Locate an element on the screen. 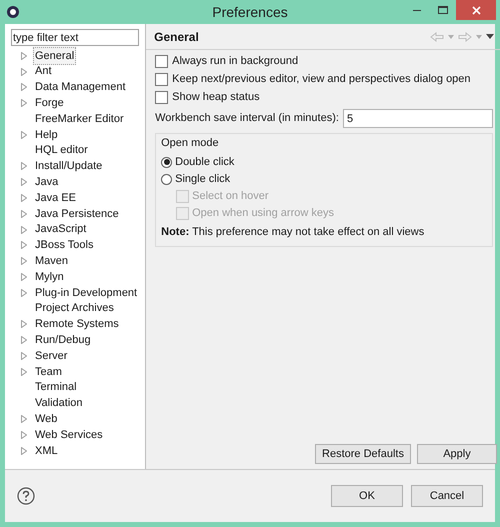 Image resolution: width=500 pixels, height=527 pixels. tree-item: Web Services is located at coordinates (69, 435).